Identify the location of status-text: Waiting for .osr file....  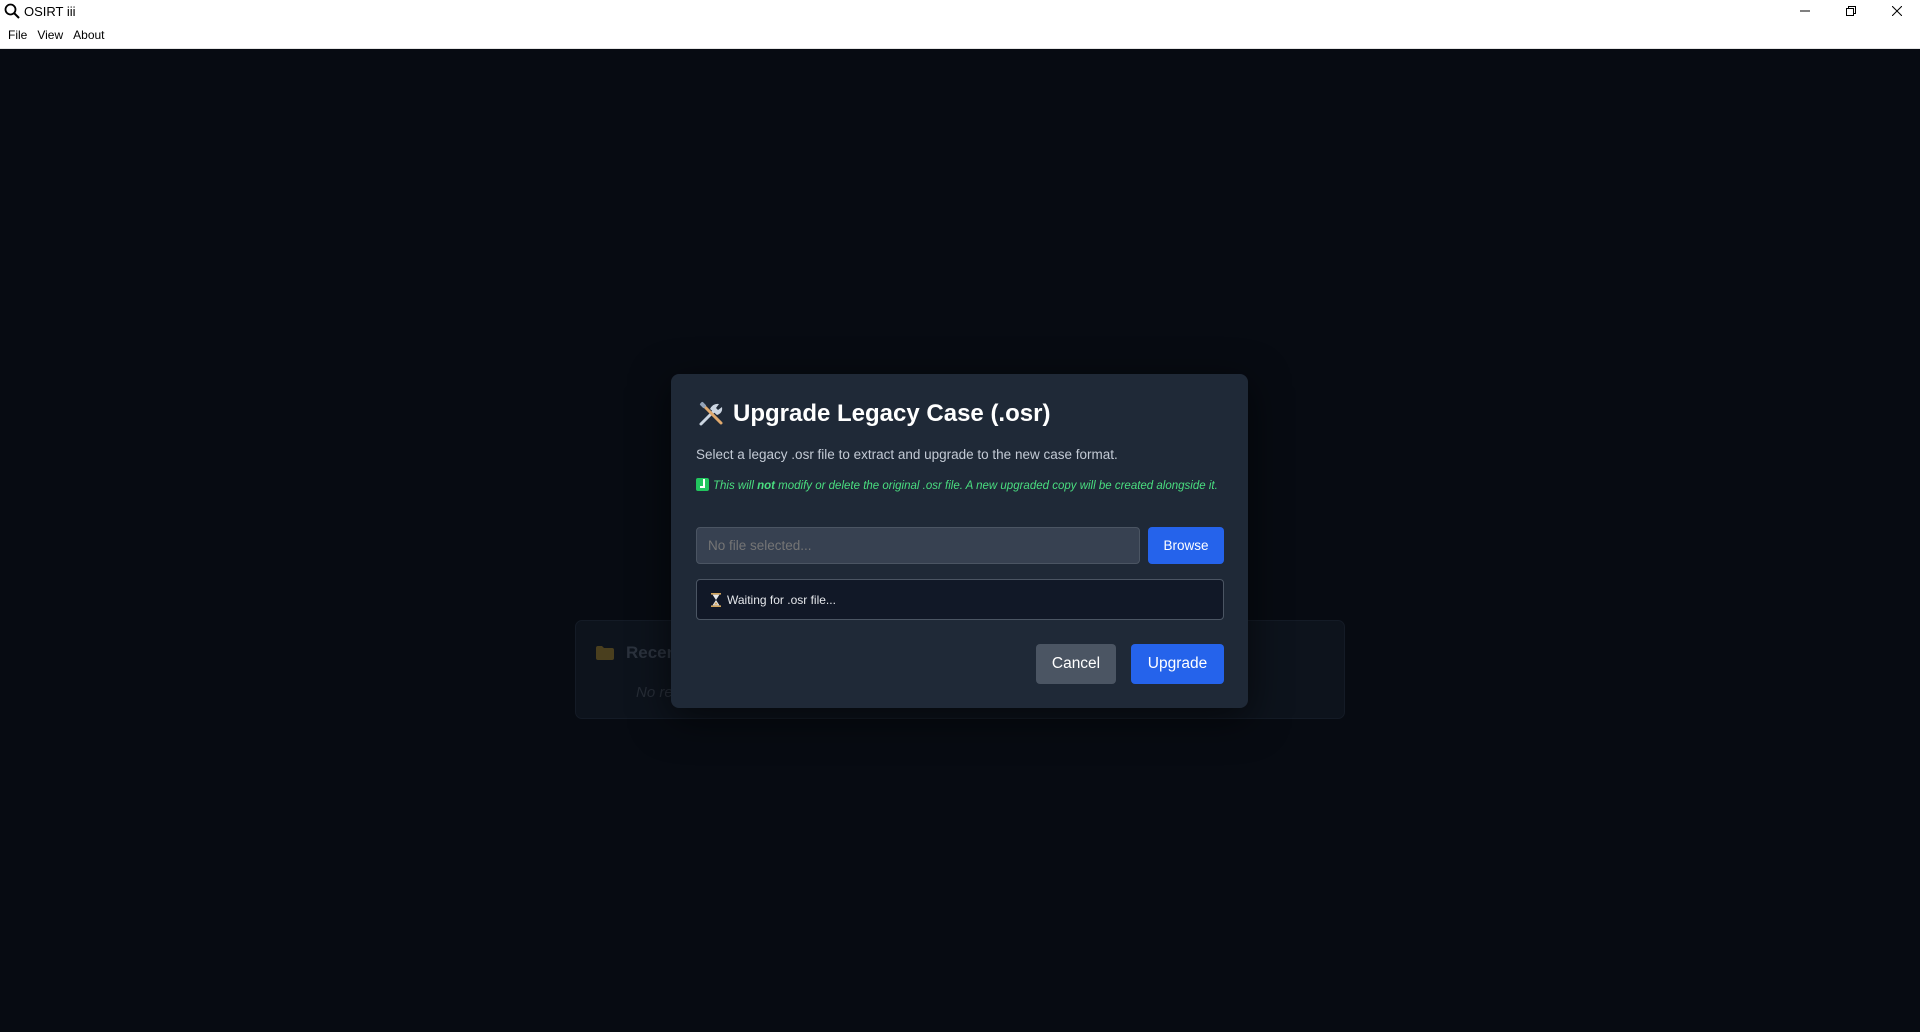
(781, 599).